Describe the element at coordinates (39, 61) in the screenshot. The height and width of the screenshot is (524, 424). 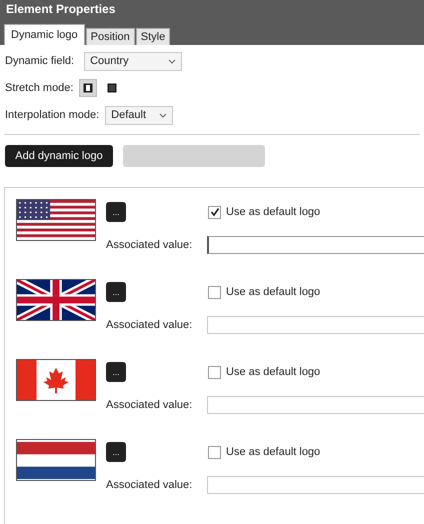
I see `field-label: Dynamic field:` at that location.